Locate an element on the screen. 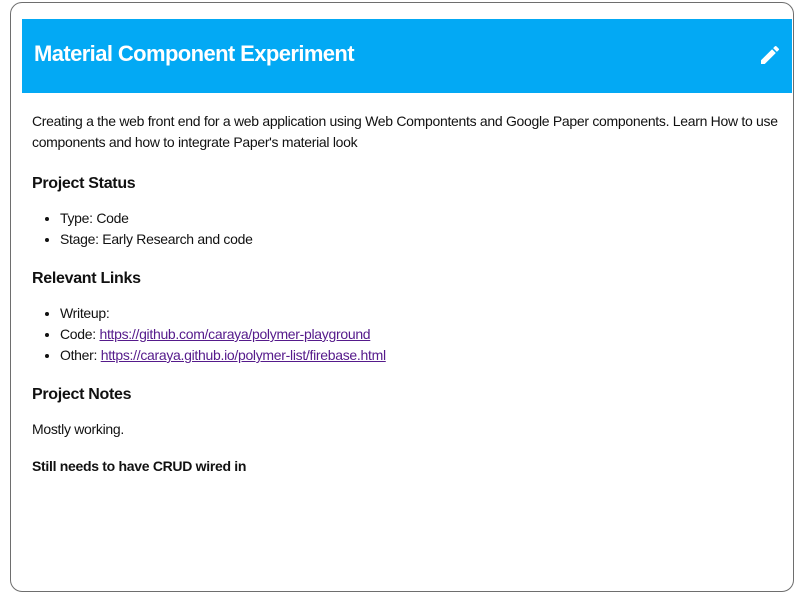 This screenshot has height=592, width=800. other-label: Other: is located at coordinates (79, 355).